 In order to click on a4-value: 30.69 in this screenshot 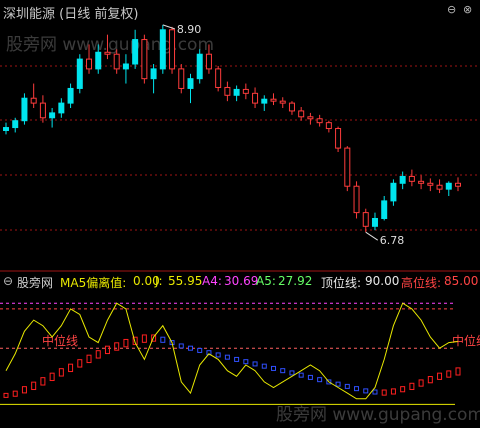, I will do `click(241, 281)`.